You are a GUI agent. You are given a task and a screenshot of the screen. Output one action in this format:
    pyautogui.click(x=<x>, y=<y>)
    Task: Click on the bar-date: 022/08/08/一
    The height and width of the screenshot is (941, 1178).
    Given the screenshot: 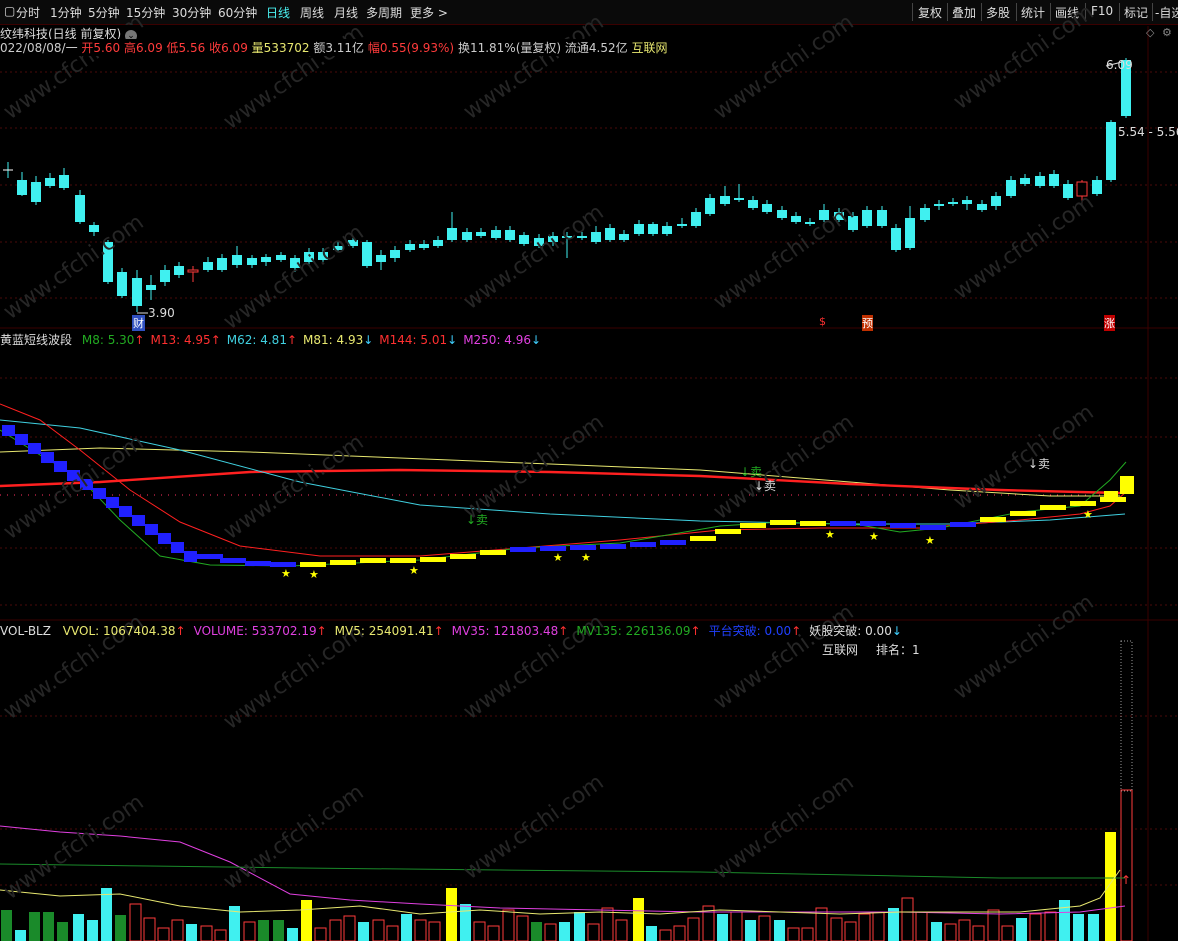 What is the action you would take?
    pyautogui.click(x=39, y=48)
    